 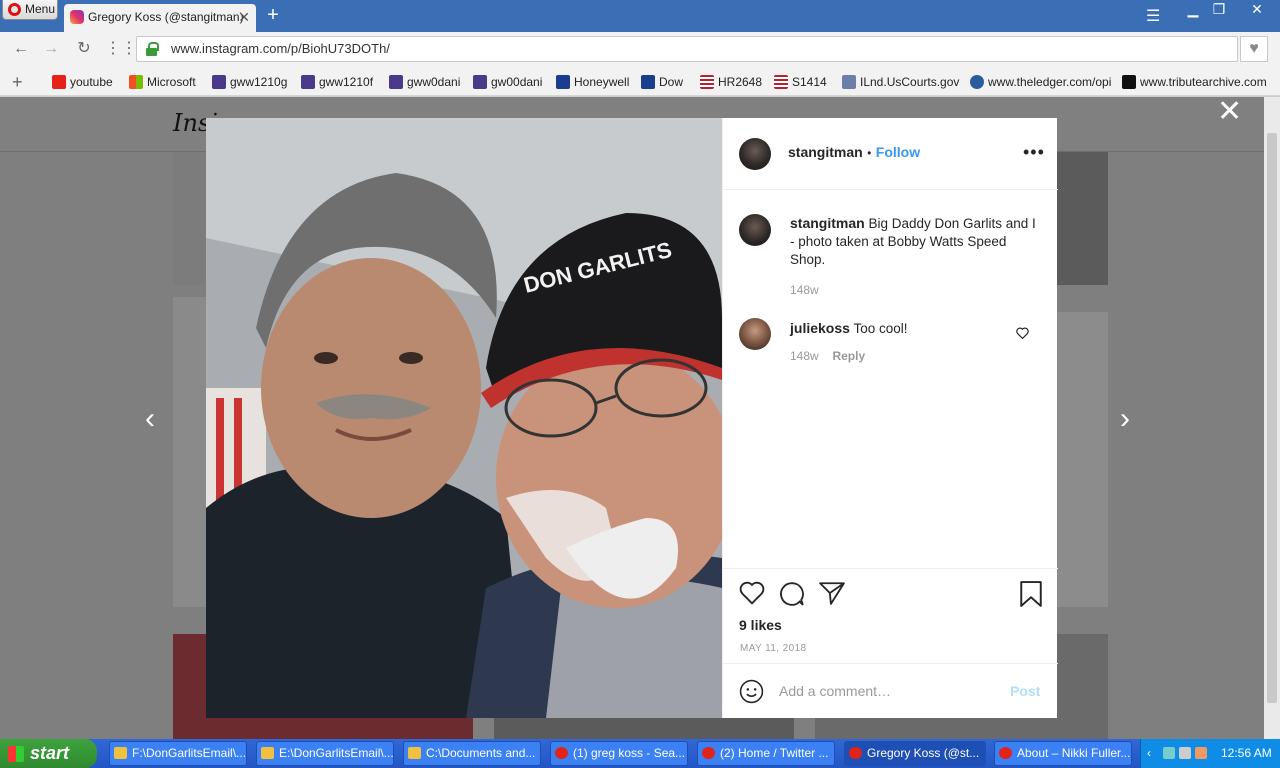 What do you see at coordinates (152, 49) in the screenshot?
I see `secure-lock-icon` at bounding box center [152, 49].